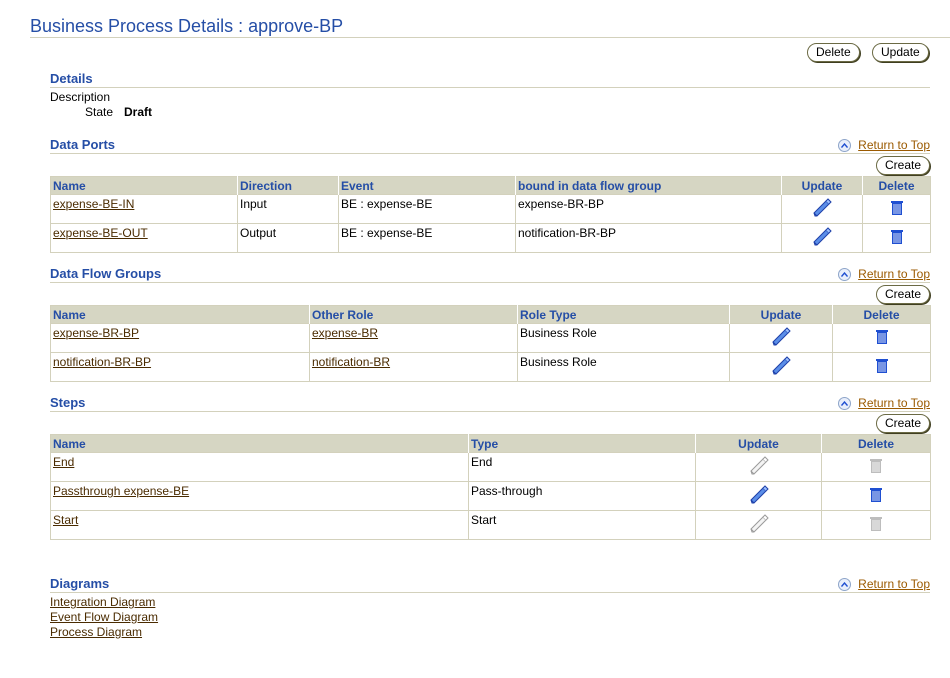 Image resolution: width=950 pixels, height=678 pixels. I want to click on event-flow-diagram-link: Event Flow Diagram, so click(104, 617).